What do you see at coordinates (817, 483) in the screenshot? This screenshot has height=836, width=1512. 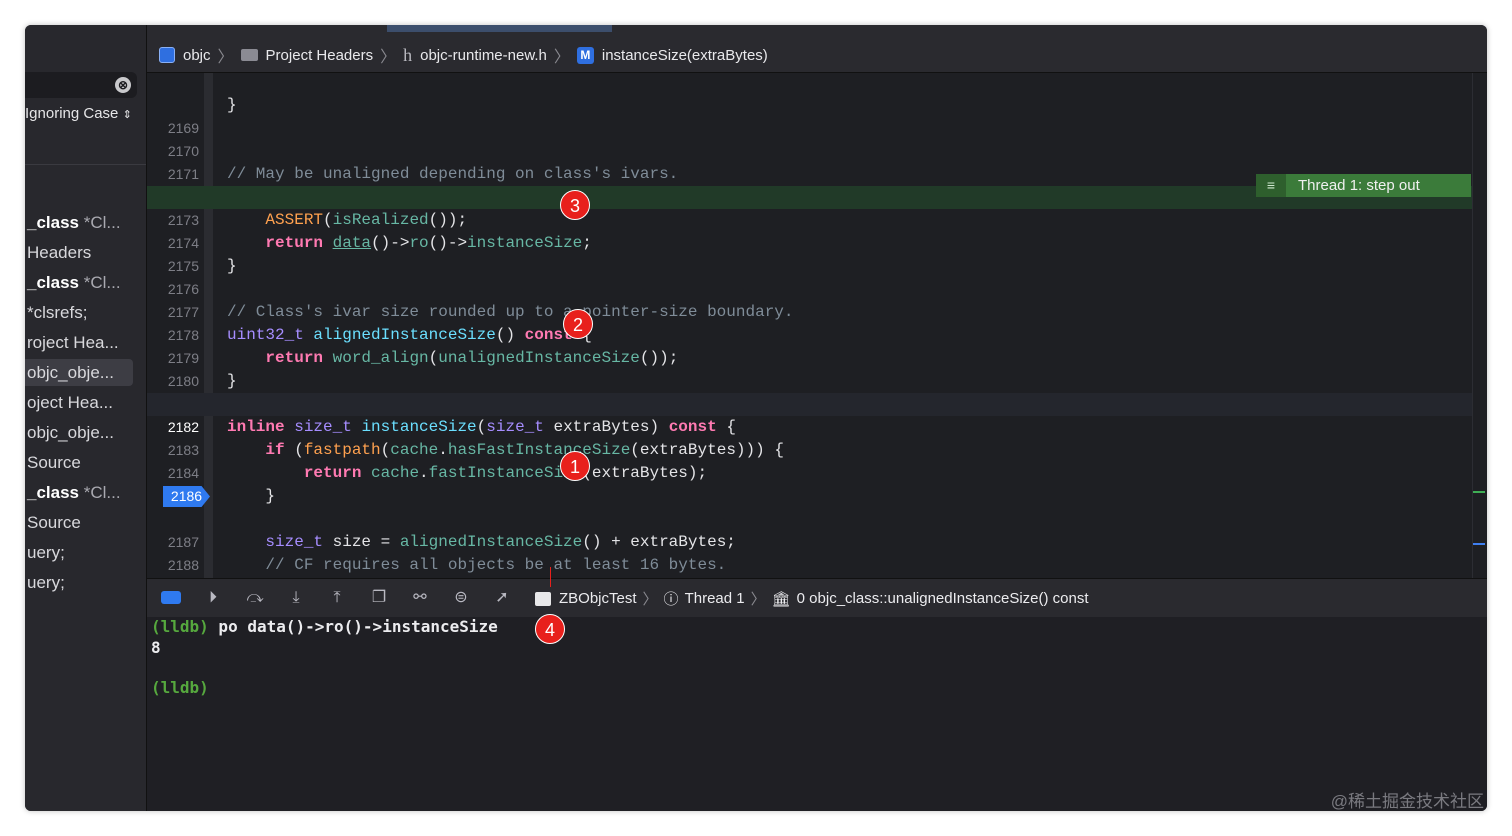 I see `code-line: 2185` at bounding box center [817, 483].